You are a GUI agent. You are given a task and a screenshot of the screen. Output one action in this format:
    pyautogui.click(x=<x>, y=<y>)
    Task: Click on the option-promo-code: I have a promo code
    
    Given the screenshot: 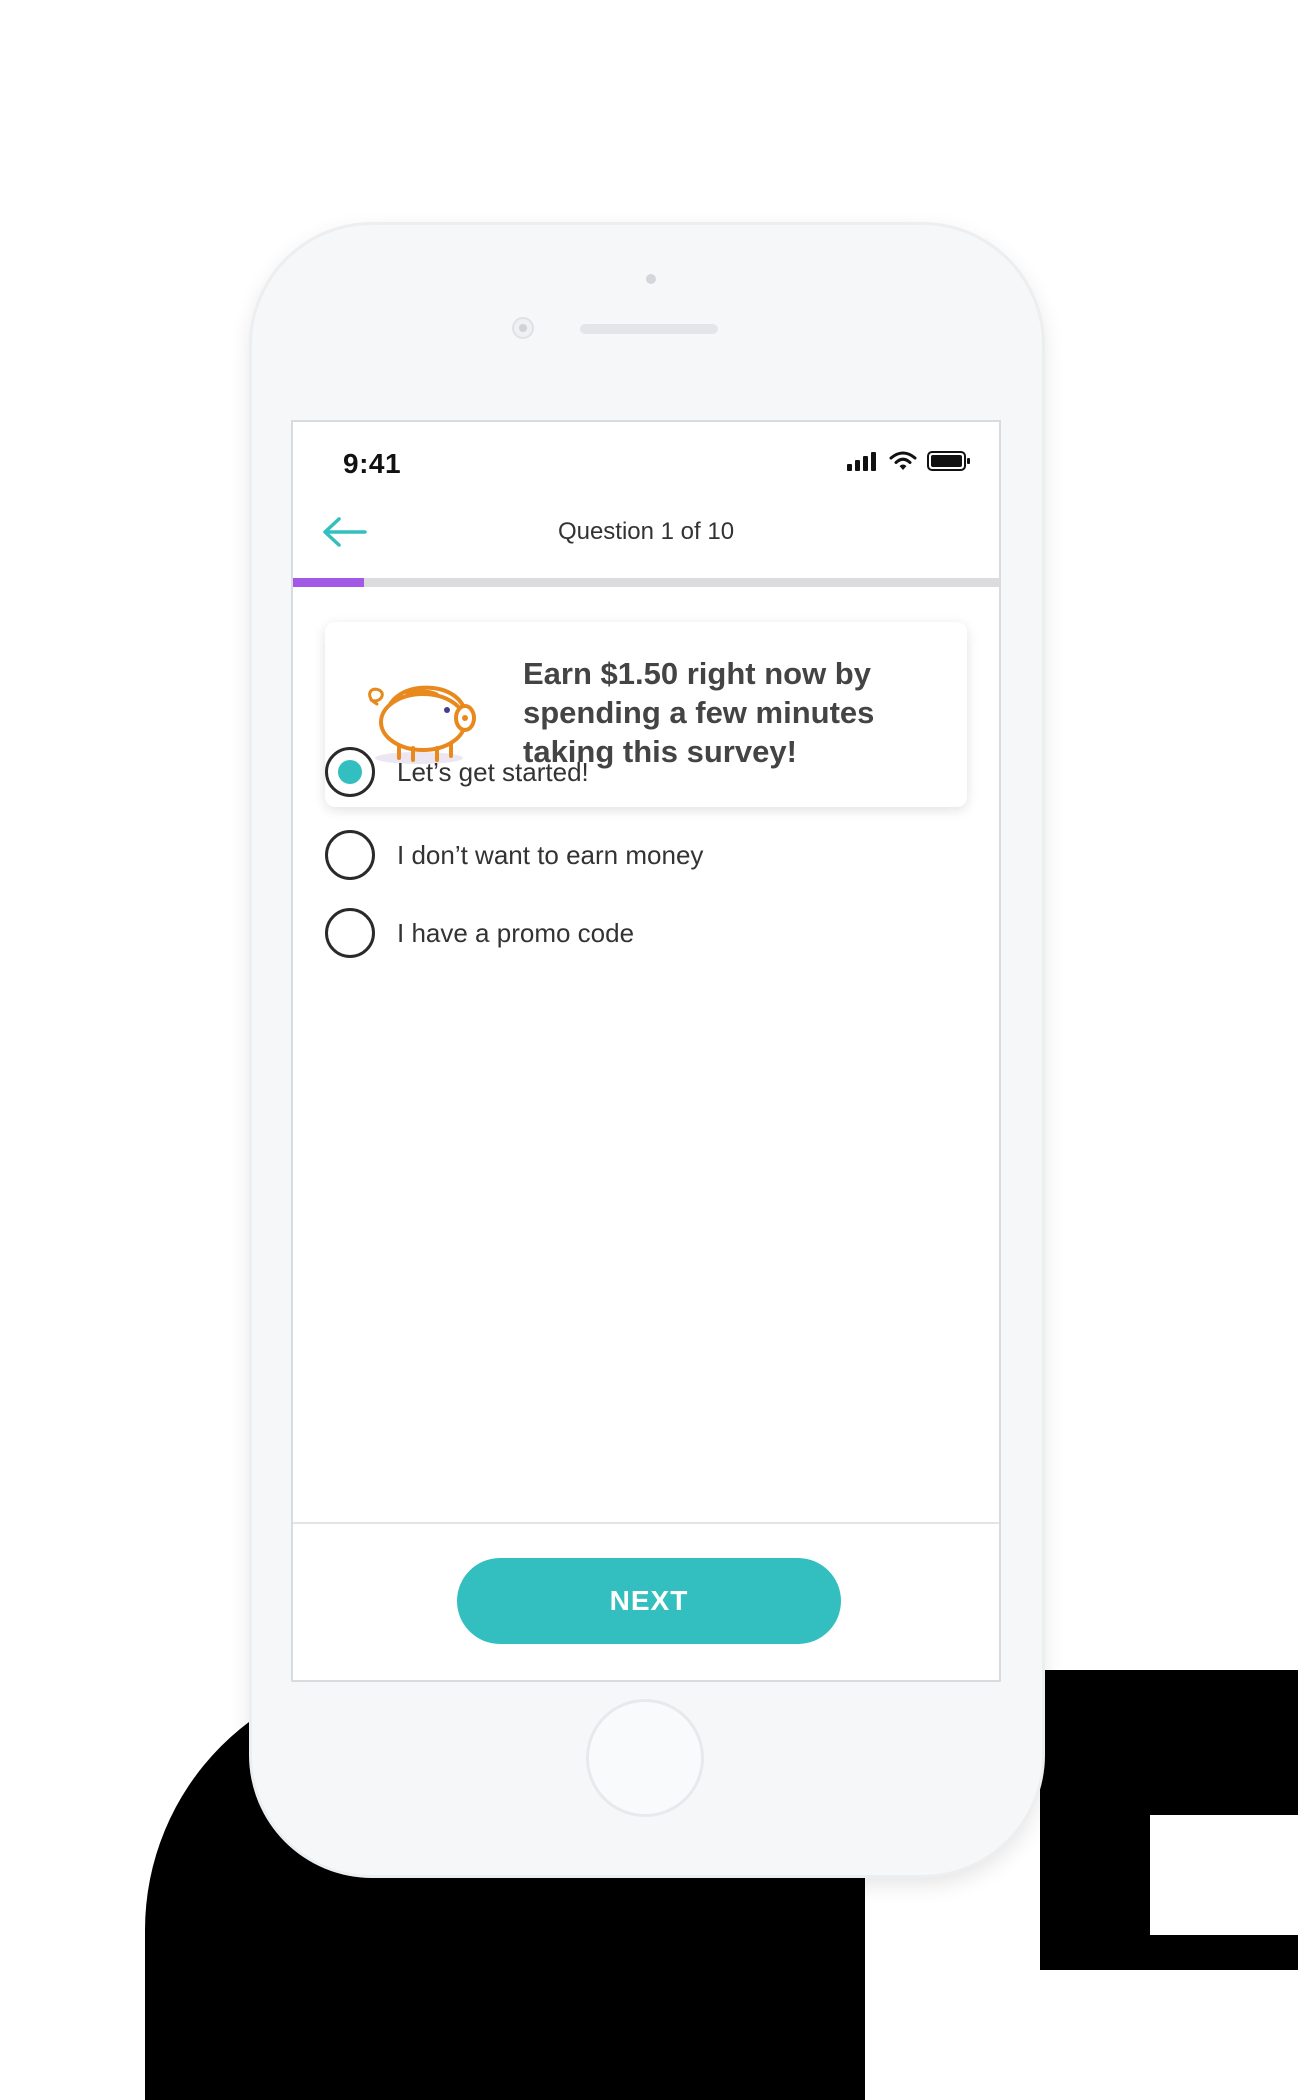 What is the action you would take?
    pyautogui.click(x=479, y=933)
    